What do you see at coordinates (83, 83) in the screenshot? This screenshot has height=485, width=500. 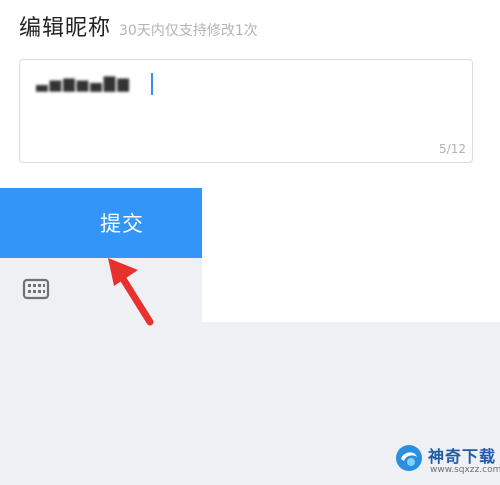 I see `nickname-value: ▃▅▆▅▄▇▆` at bounding box center [83, 83].